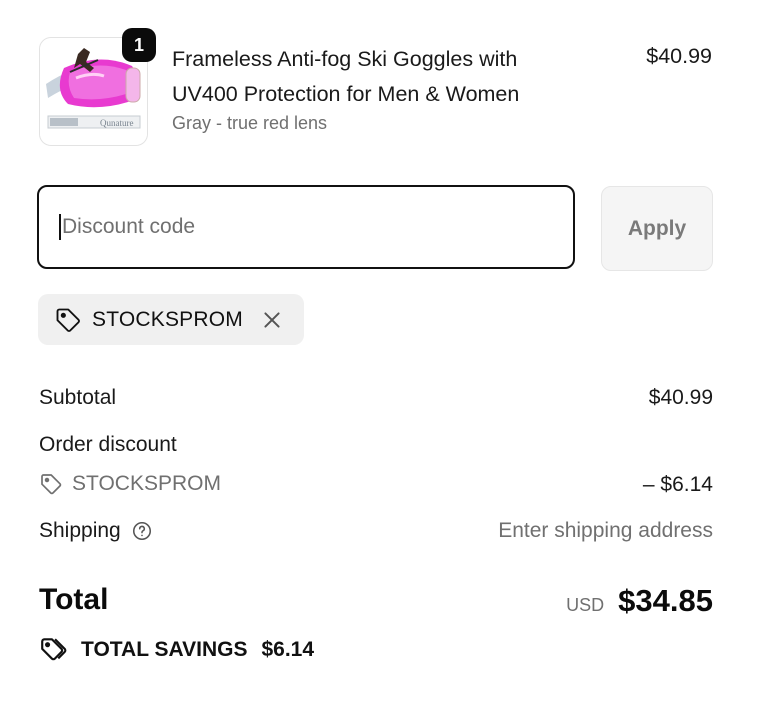 This screenshot has height=708, width=768. What do you see at coordinates (679, 56) in the screenshot?
I see `product-price: $40.99` at bounding box center [679, 56].